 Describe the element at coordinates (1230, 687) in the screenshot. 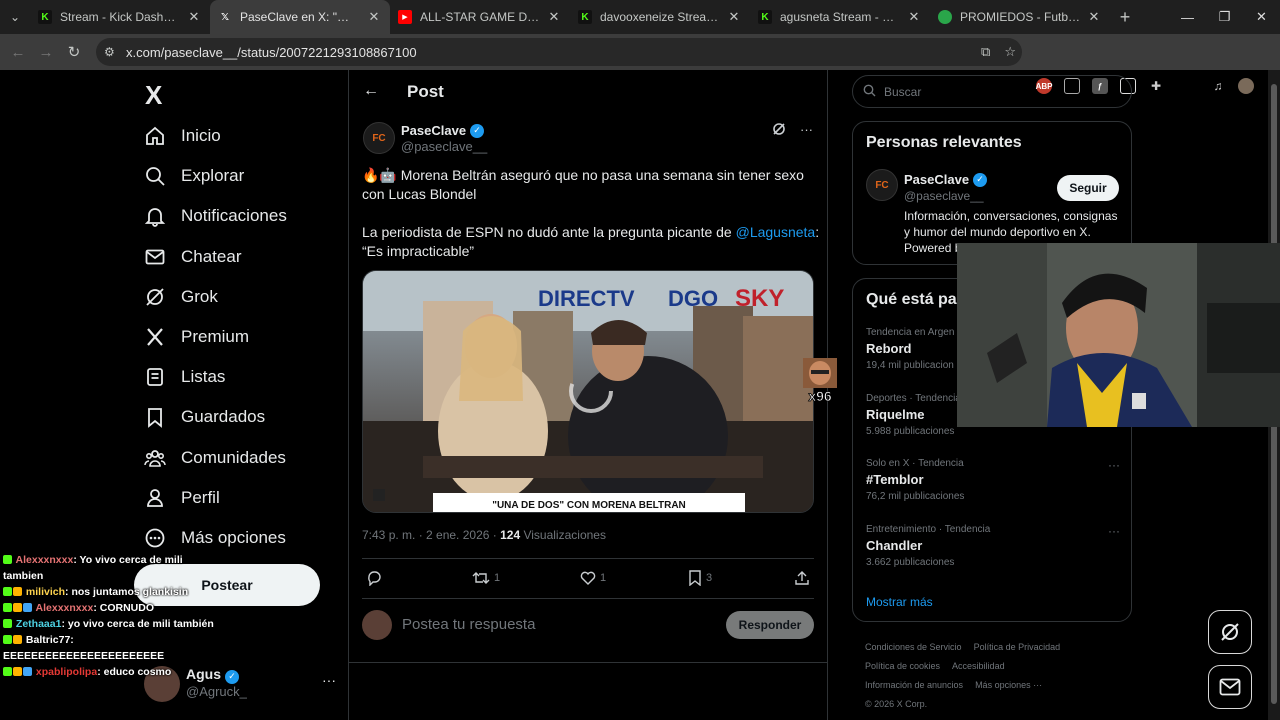

I see `messages-floating-button` at that location.